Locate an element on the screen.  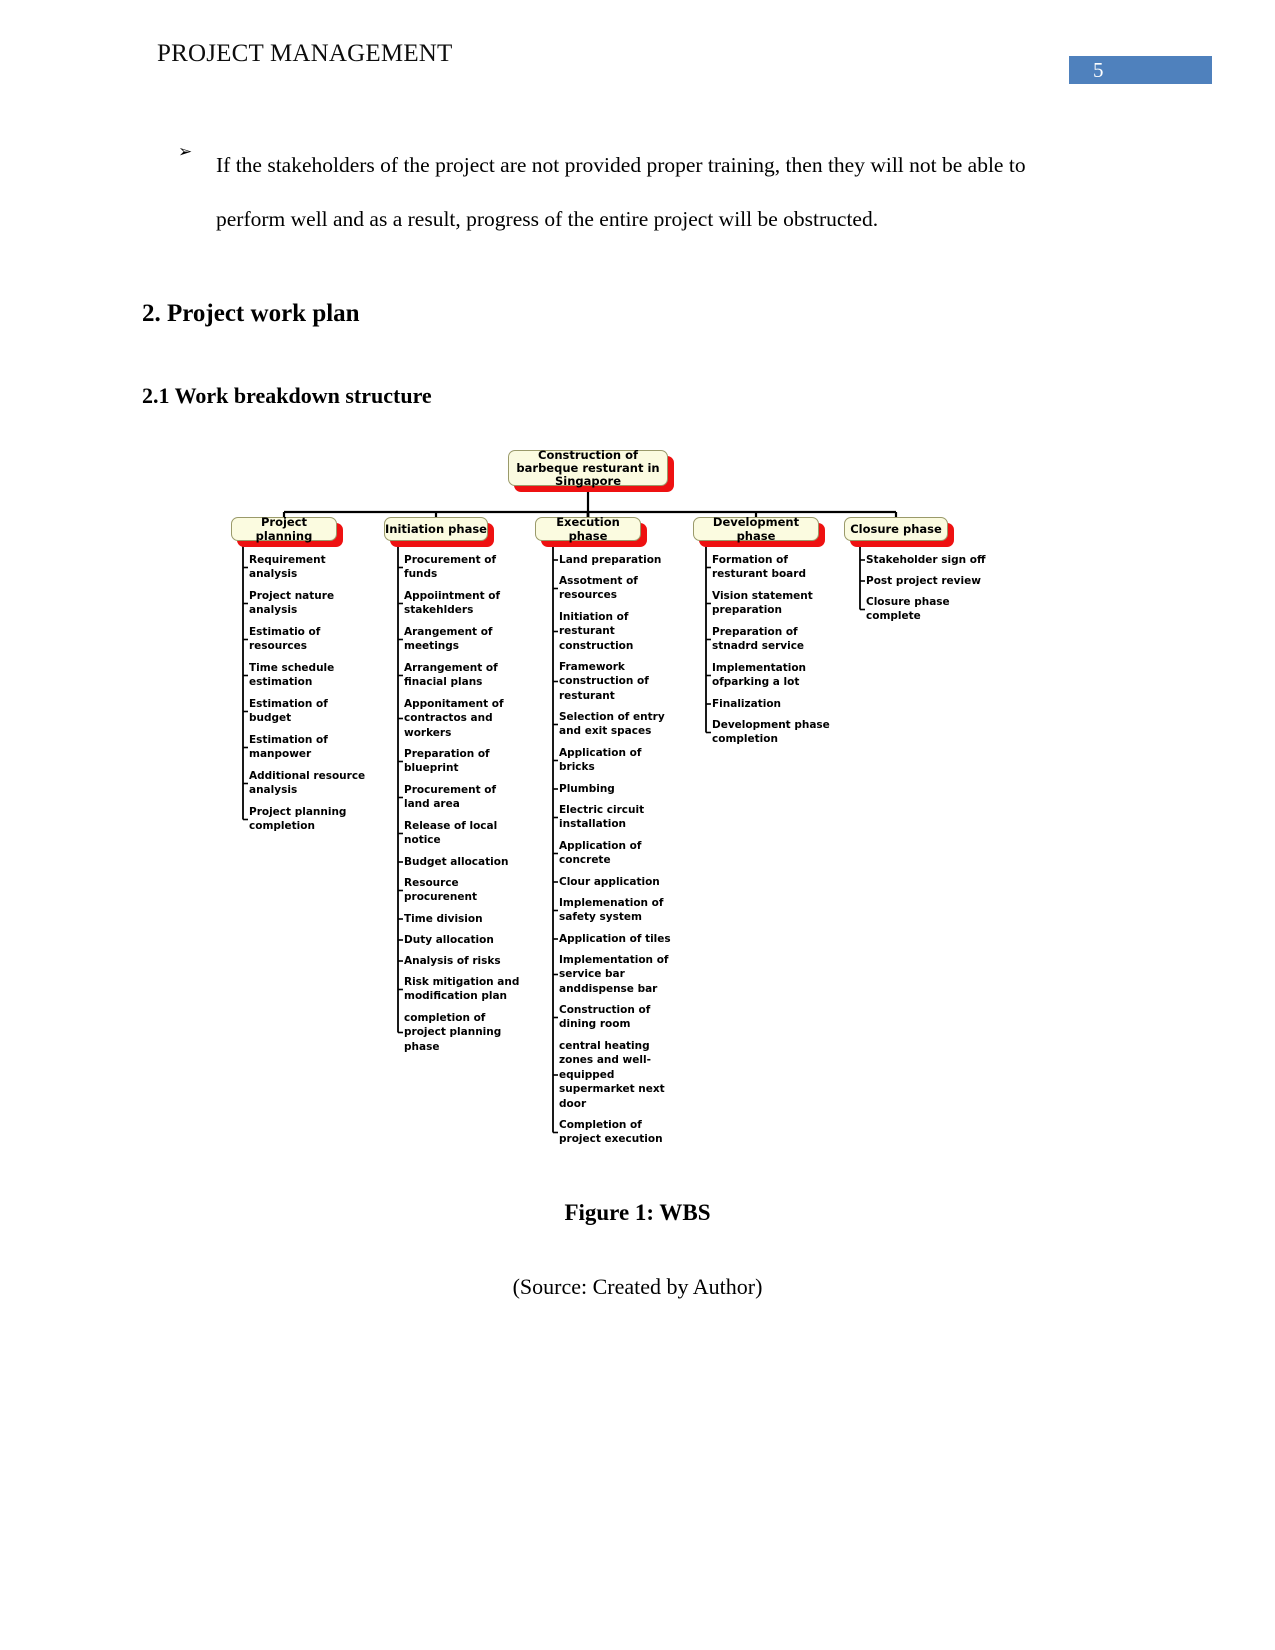
page-header: PROJECT MANAGEMENT 5 is located at coordinates (637, 68).